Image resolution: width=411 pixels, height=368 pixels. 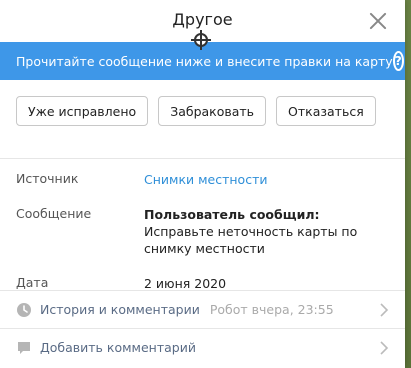 What do you see at coordinates (24, 309) in the screenshot?
I see `clock-icon` at bounding box center [24, 309].